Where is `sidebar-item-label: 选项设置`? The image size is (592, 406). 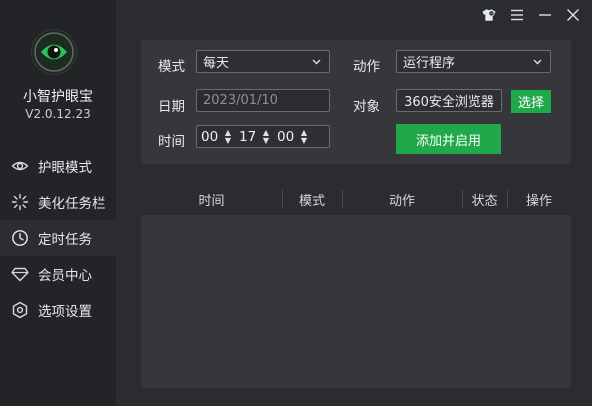 sidebar-item-label: 选项设置 is located at coordinates (65, 312).